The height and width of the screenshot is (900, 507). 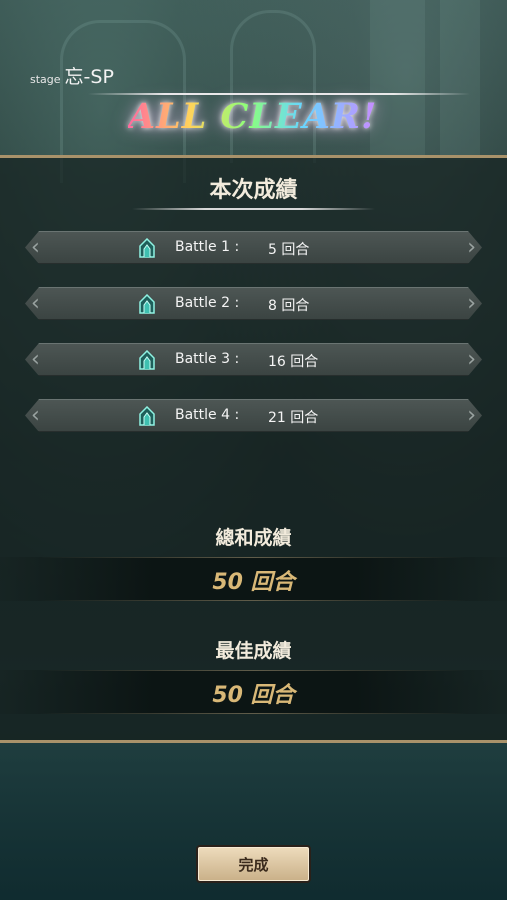 I want to click on battle-label: Battle 1 :, so click(x=207, y=247).